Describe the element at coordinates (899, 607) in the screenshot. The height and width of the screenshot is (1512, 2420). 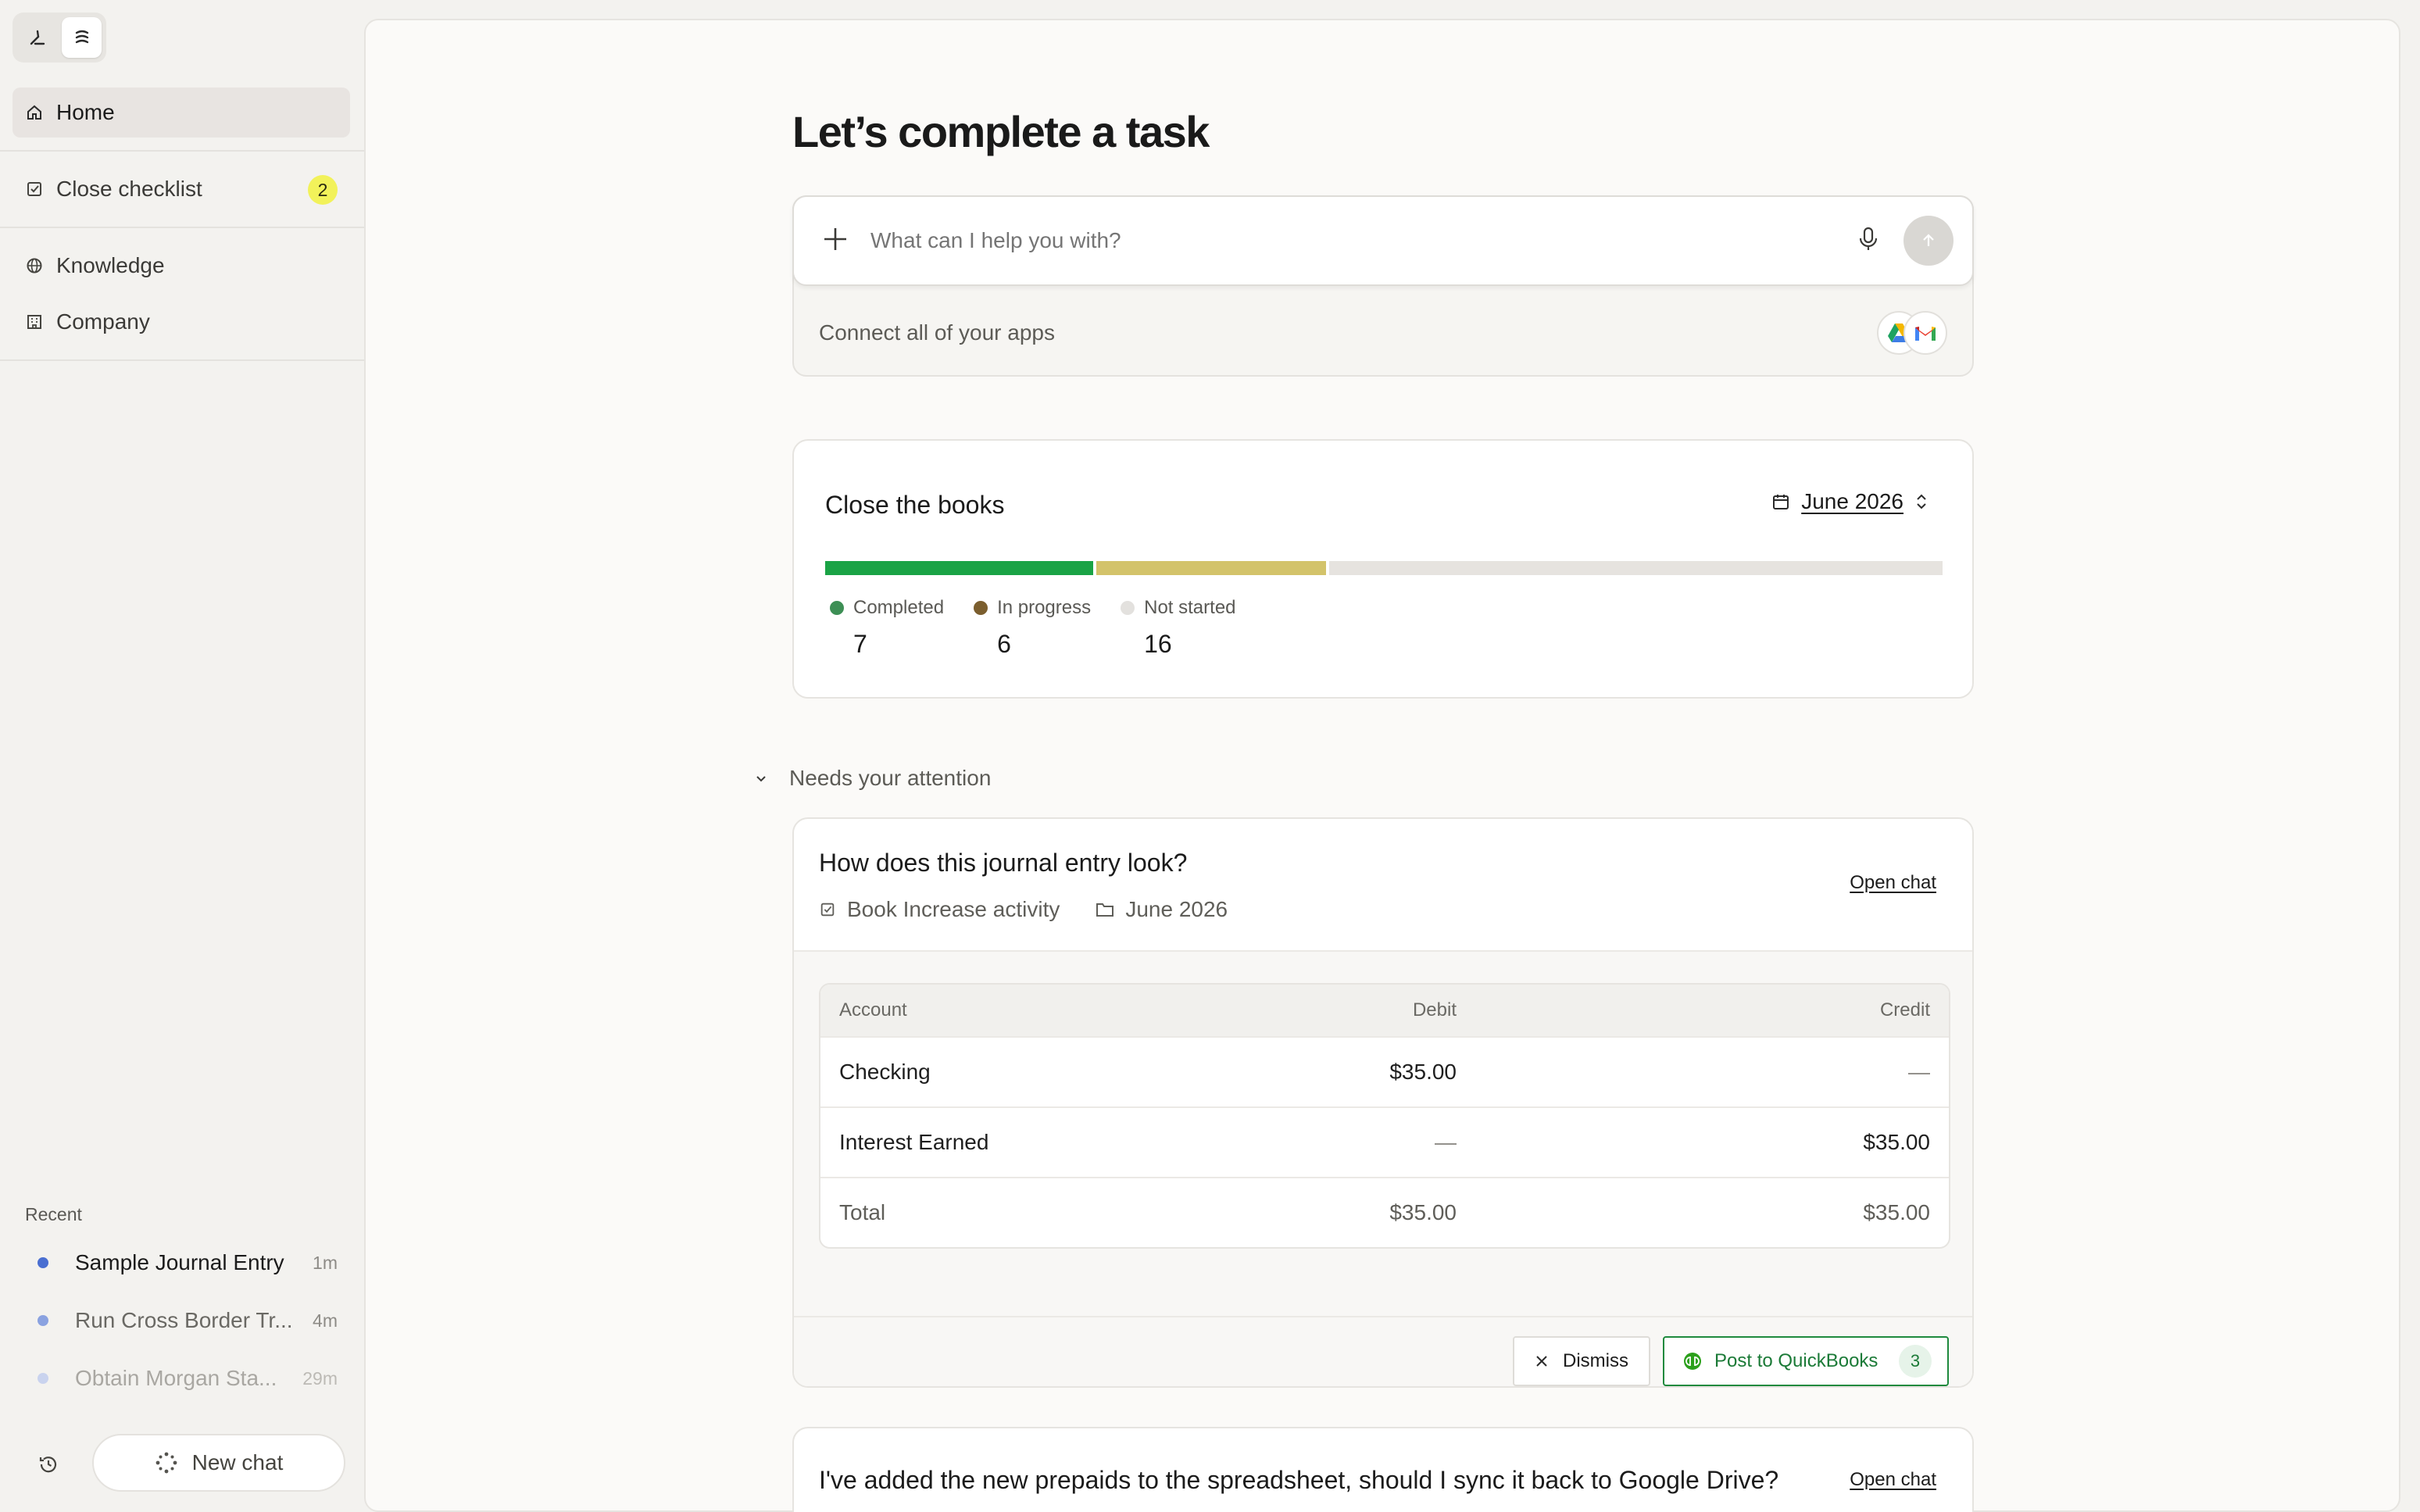
I see `legend-label: Completed` at that location.